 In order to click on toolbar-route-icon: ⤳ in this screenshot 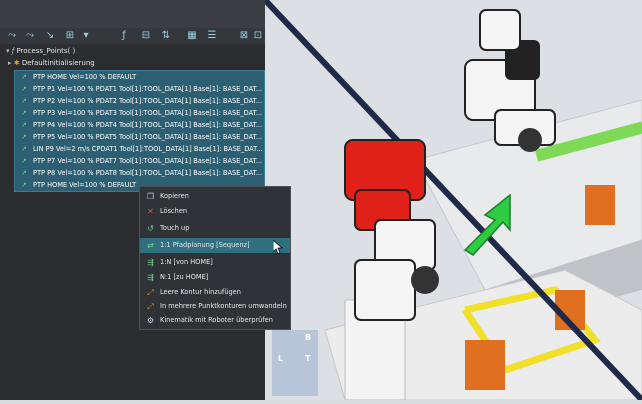, I will do `click(30, 36)`.